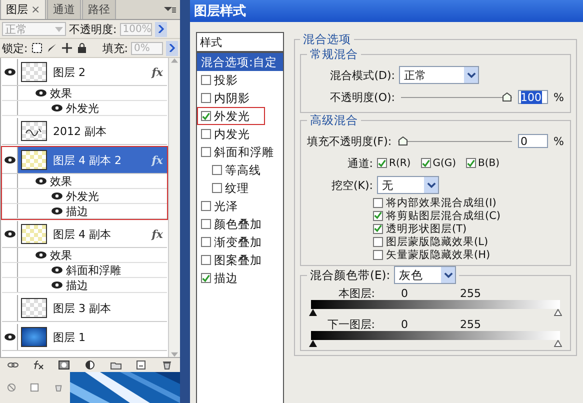 The height and width of the screenshot is (403, 583). I want to click on style-item: 内阴影, so click(232, 98).